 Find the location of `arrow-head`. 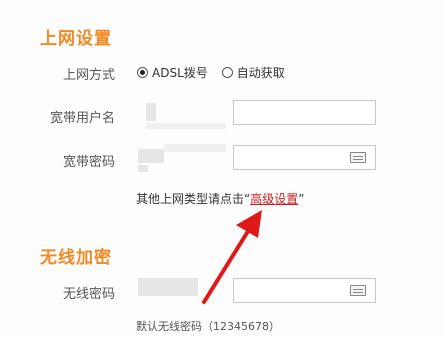

arrow-head is located at coordinates (249, 224).